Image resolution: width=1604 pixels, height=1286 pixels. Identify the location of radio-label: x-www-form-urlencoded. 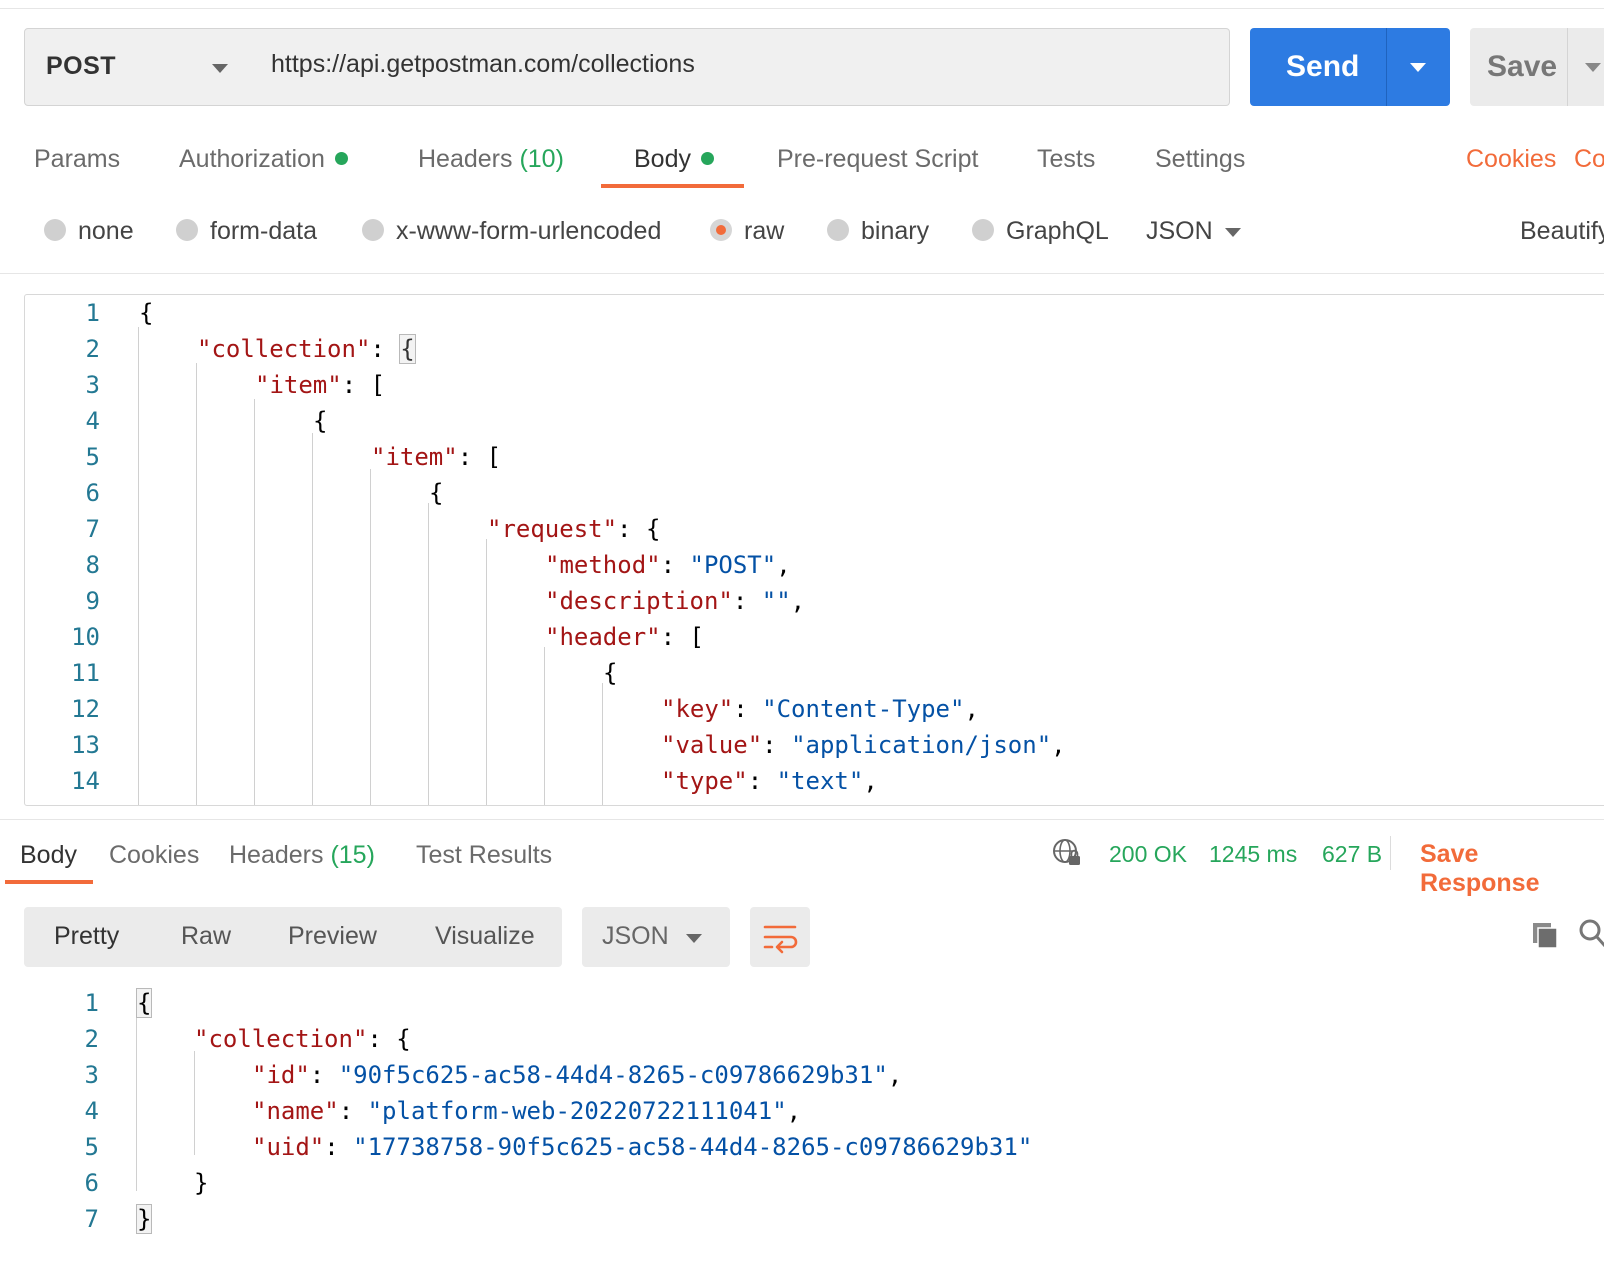
(529, 231).